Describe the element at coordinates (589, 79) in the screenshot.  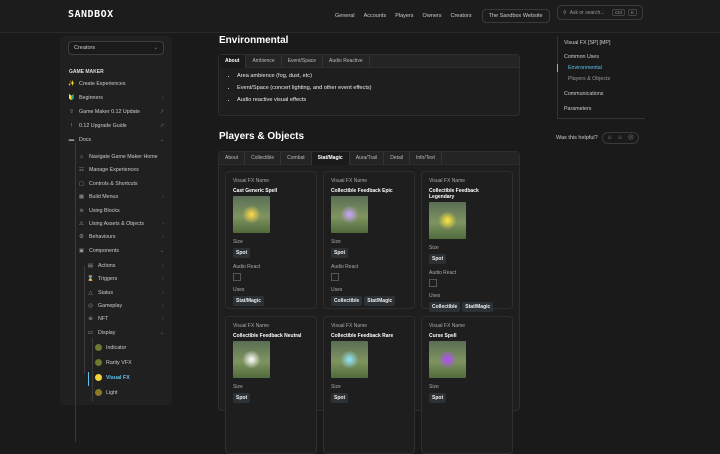
I see `toc-players-objects: Players & Objects` at that location.